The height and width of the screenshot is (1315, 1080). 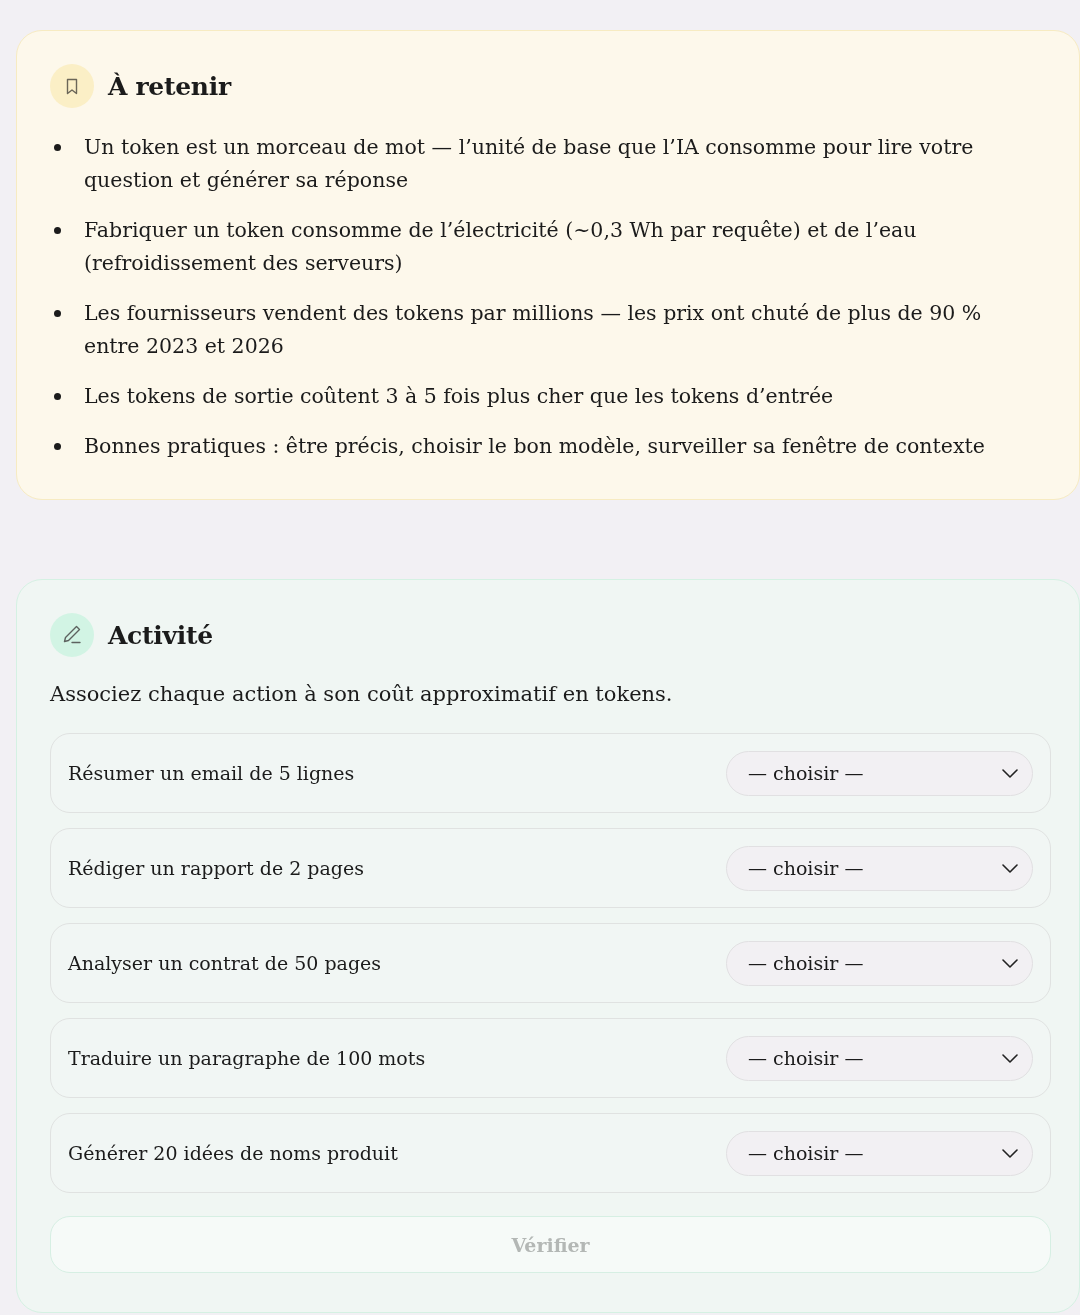 What do you see at coordinates (459, 396) in the screenshot?
I see `key-point: Les tokens de sortie coûtent 3 à 5 fois plus cher que les tokens d’entrée` at bounding box center [459, 396].